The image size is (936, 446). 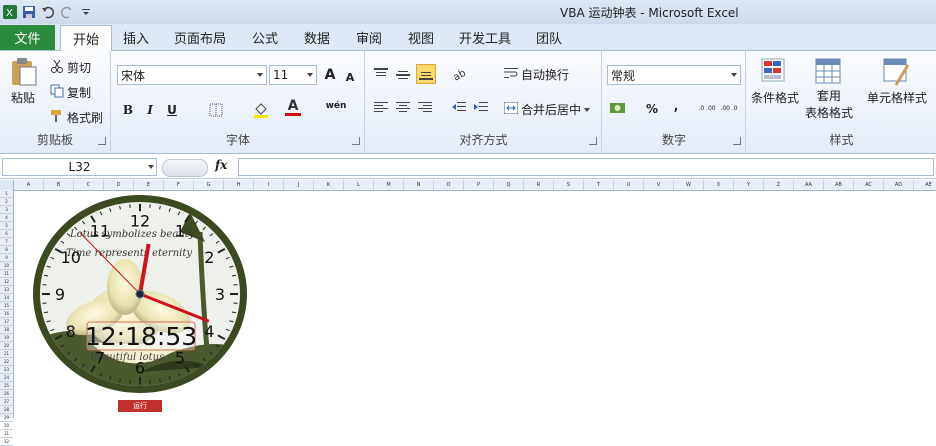 I want to click on font-launcher-icon, so click(x=356, y=141).